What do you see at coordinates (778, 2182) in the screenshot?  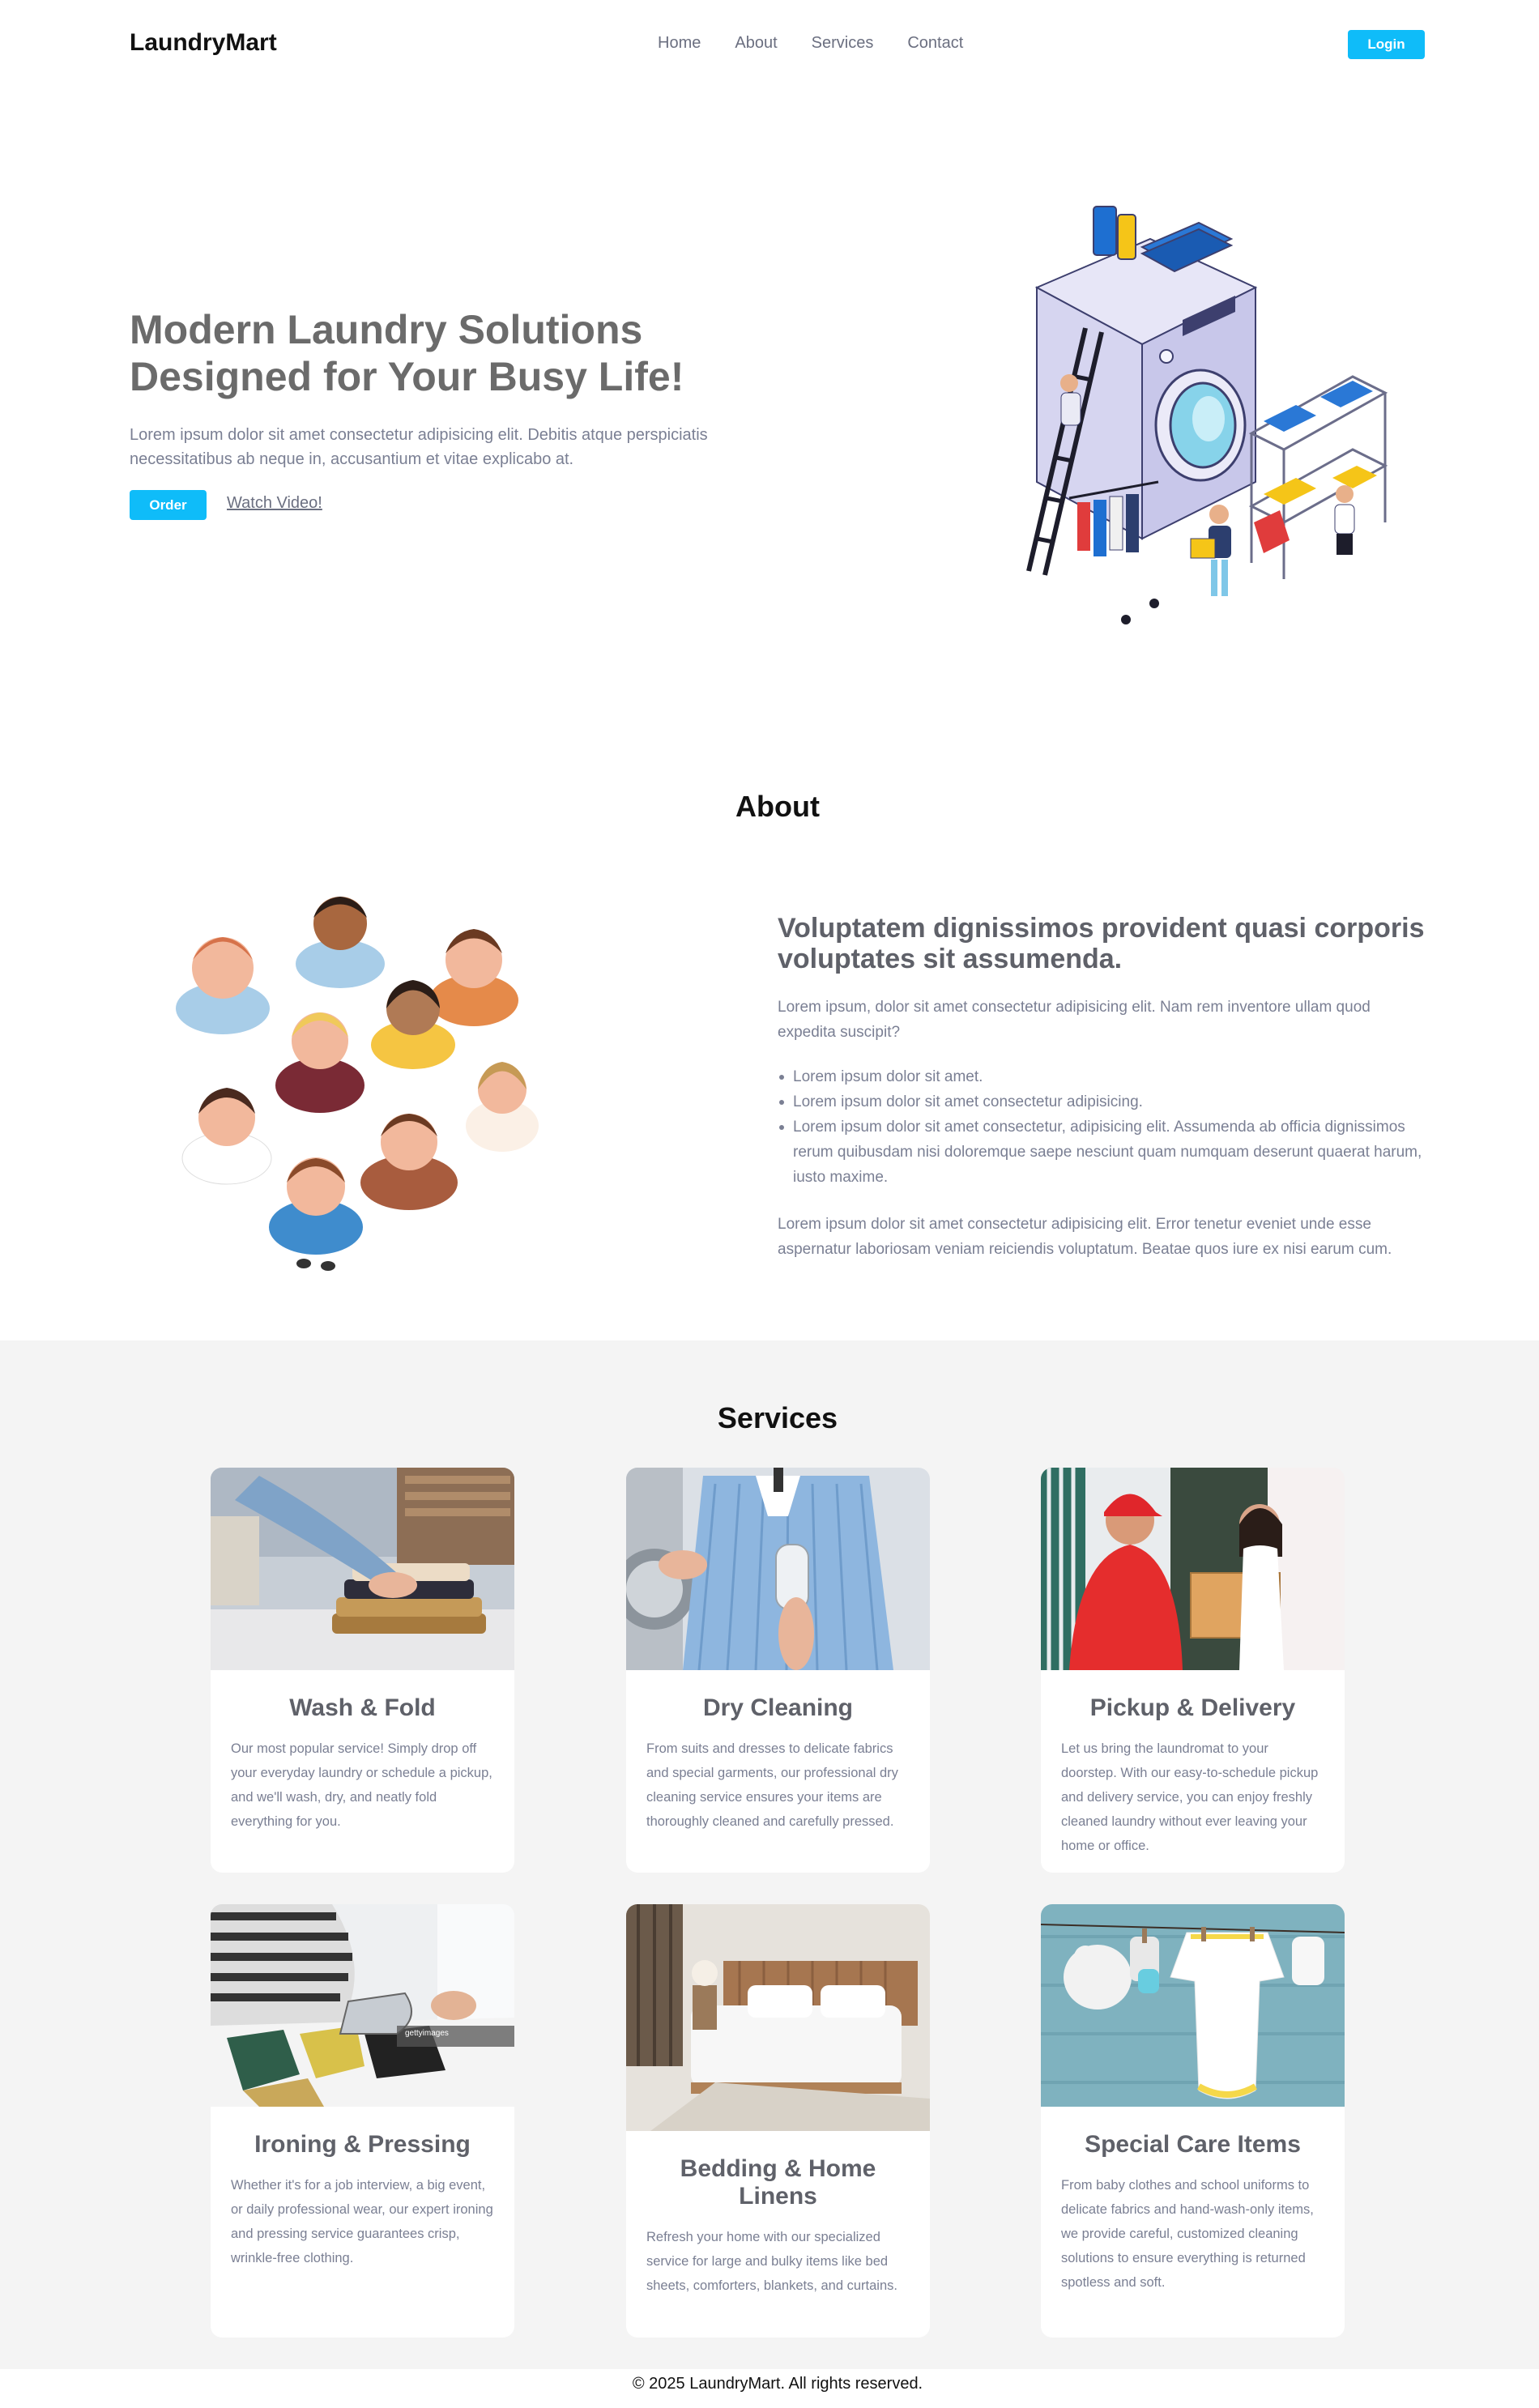 I see `service-title: Bedding & Home Linens` at bounding box center [778, 2182].